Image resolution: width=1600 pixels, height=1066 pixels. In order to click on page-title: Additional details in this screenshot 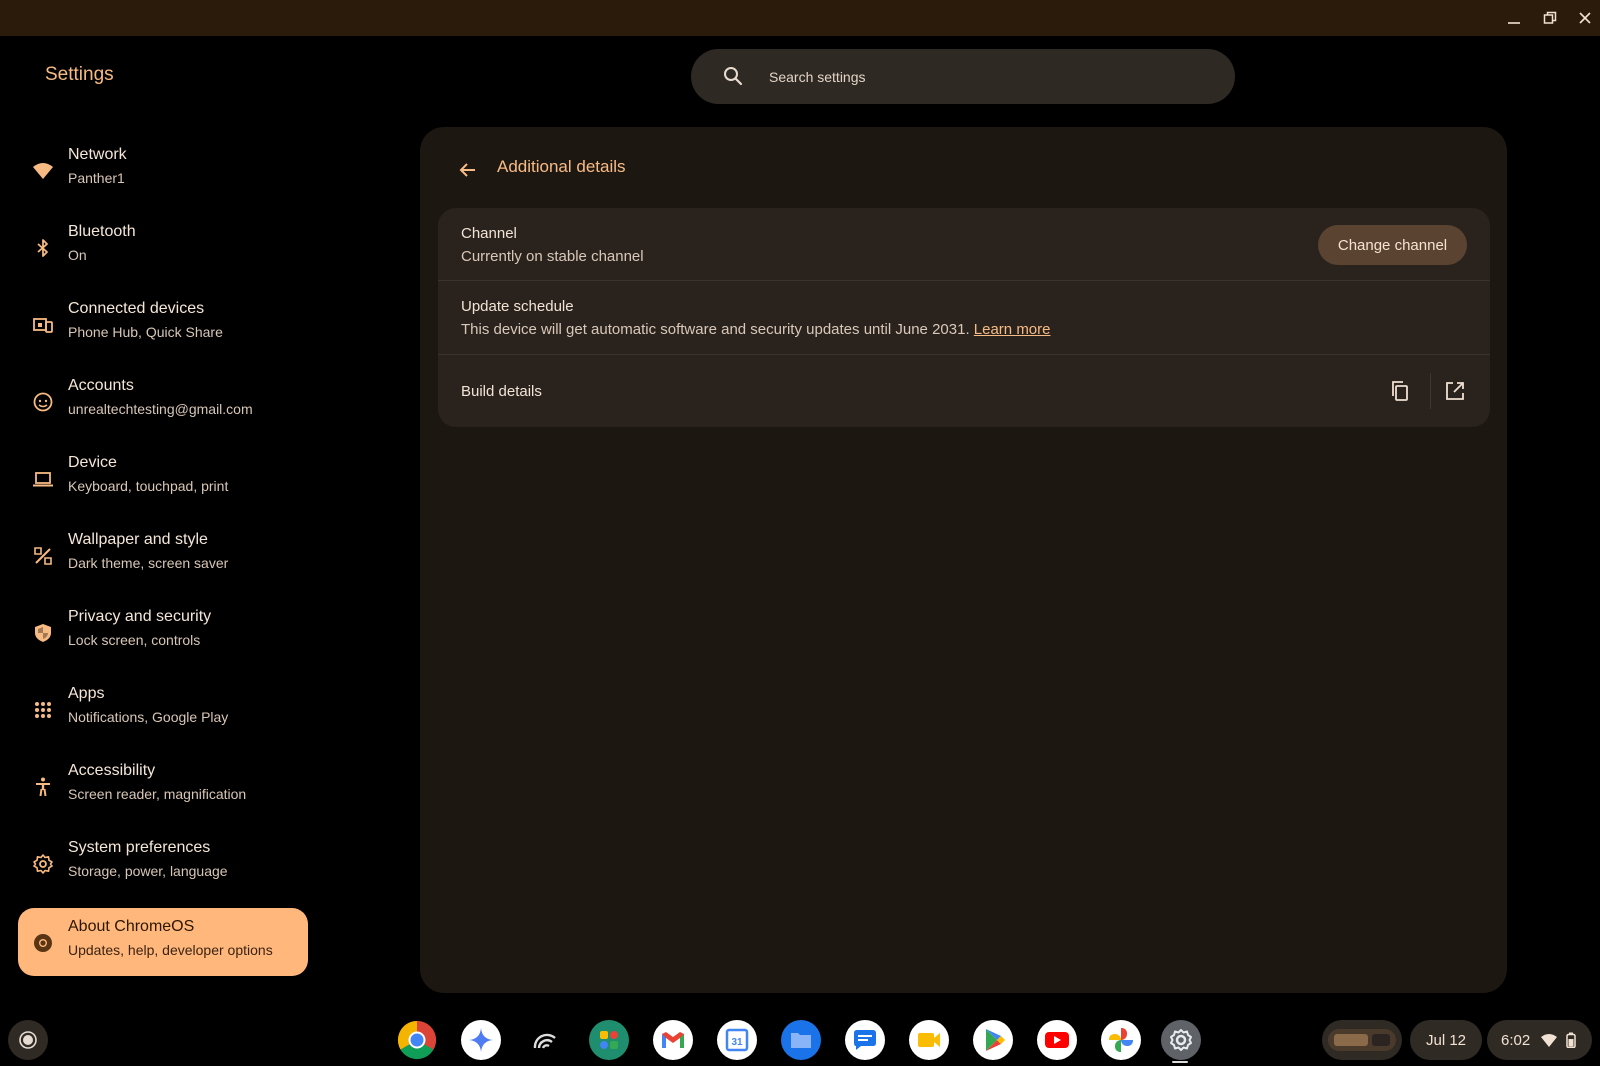, I will do `click(561, 166)`.